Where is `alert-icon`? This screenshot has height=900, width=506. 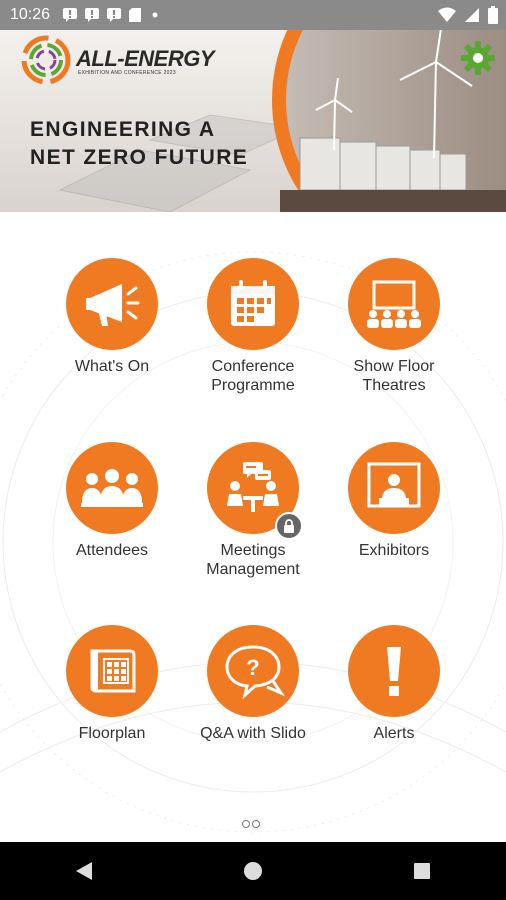
alert-icon is located at coordinates (394, 671).